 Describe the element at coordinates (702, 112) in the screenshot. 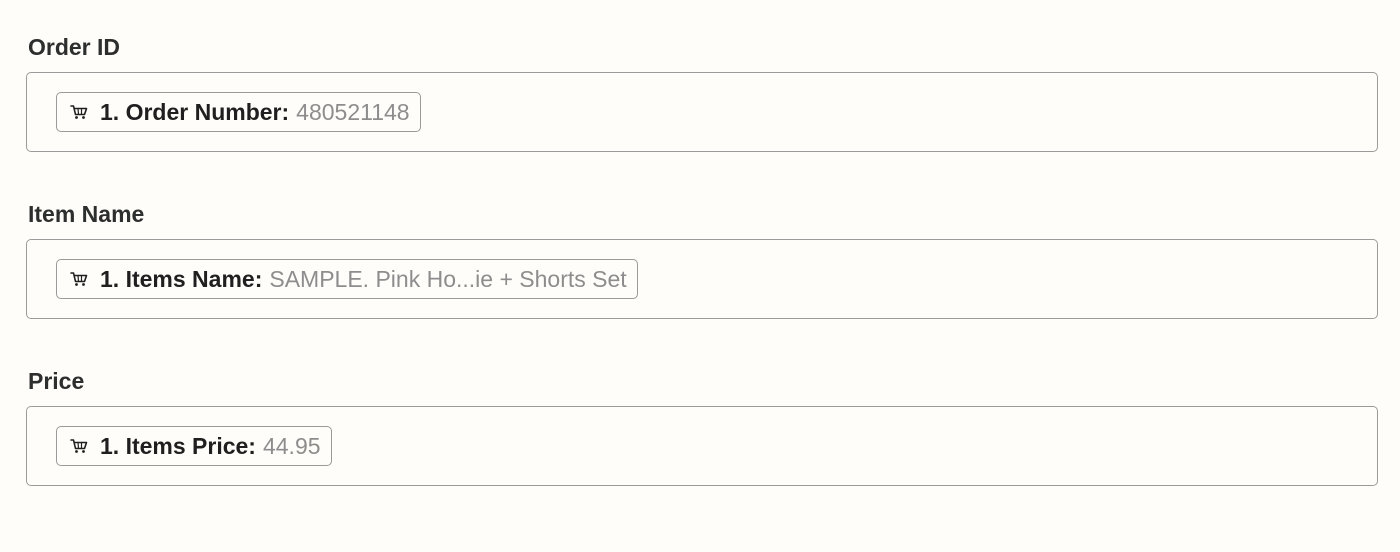

I see `order-id-field: 1. Order Number: 480521148` at that location.